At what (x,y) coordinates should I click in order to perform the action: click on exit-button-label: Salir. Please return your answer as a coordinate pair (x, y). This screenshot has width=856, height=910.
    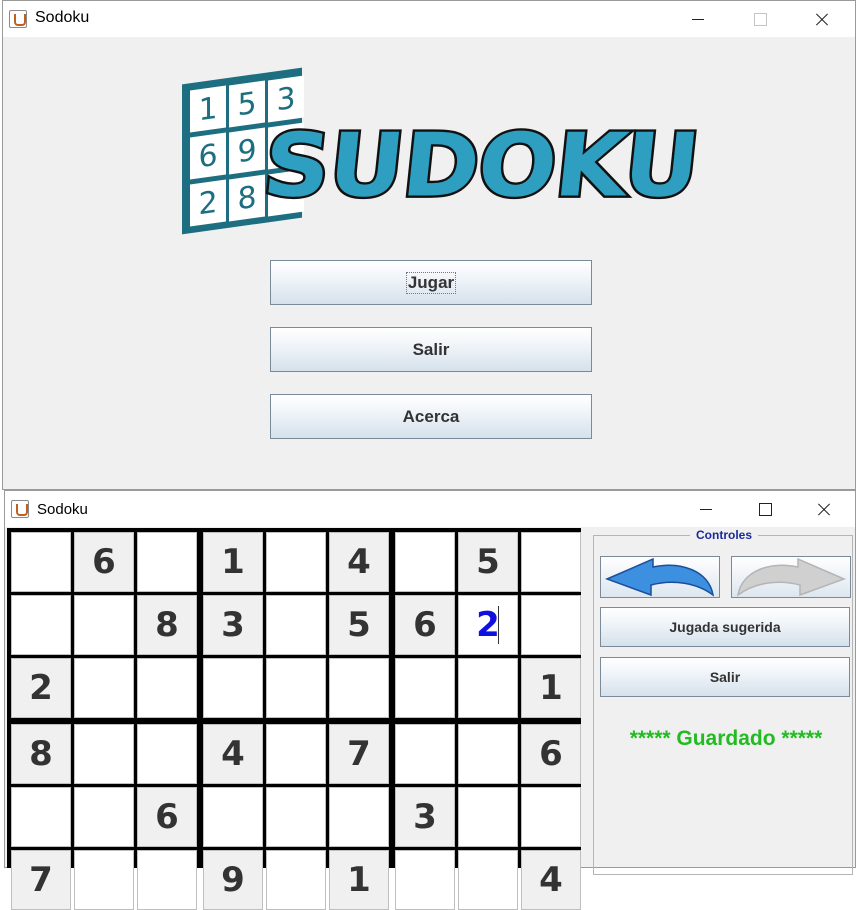
    Looking at the image, I should click on (431, 349).